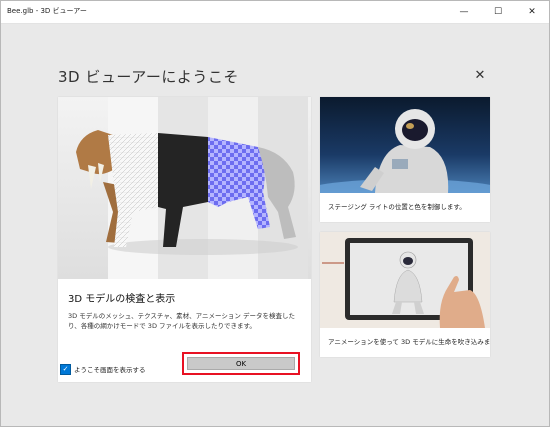 The width and height of the screenshot is (550, 427). What do you see at coordinates (480, 76) in the screenshot?
I see `welcome-close-button: ✕` at bounding box center [480, 76].